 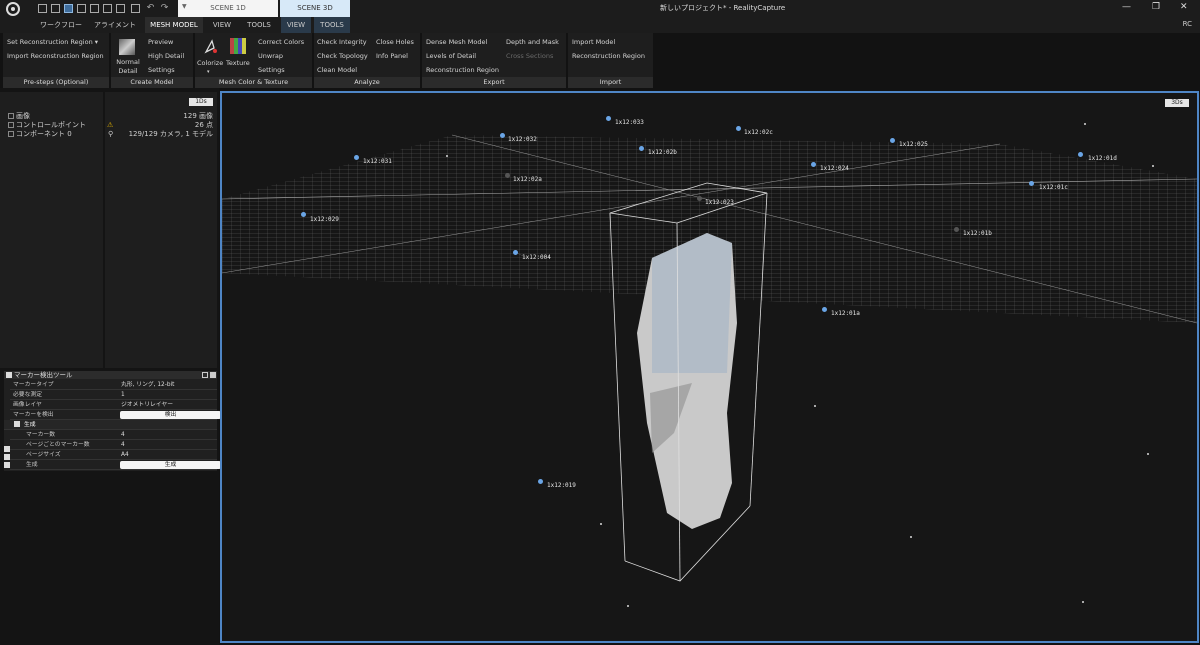 I want to click on redo-icon: ↷, so click(x=164, y=8).